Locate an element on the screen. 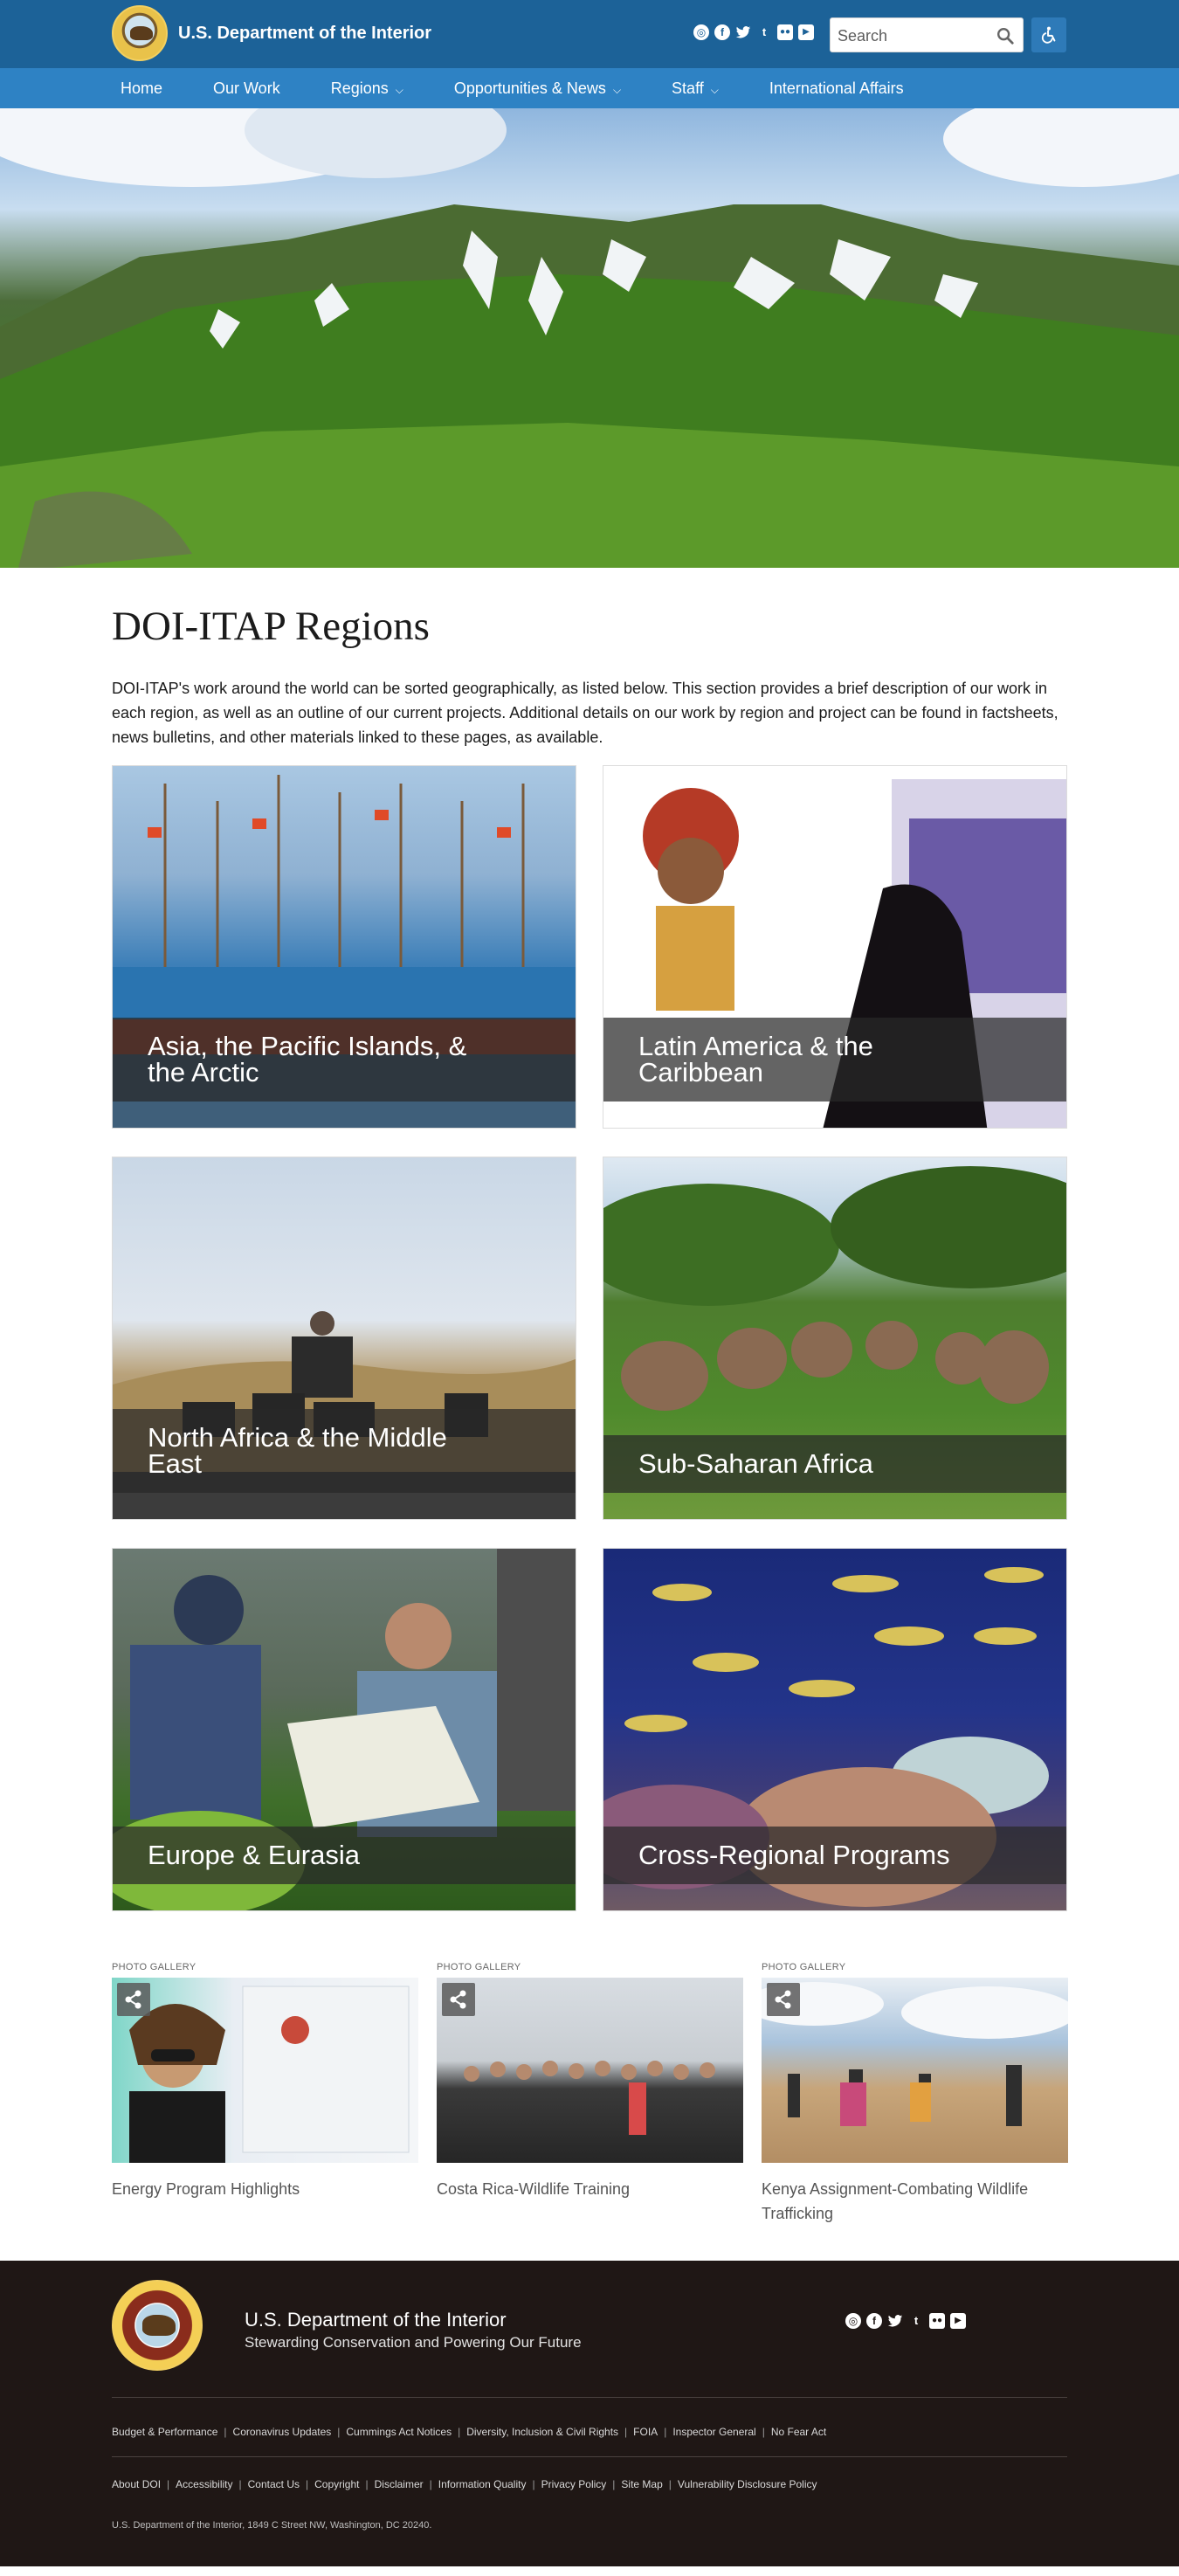 The height and width of the screenshot is (2576, 1179). region-card-north-africa-middle-east: North Africa & the Middle East is located at coordinates (344, 1338).